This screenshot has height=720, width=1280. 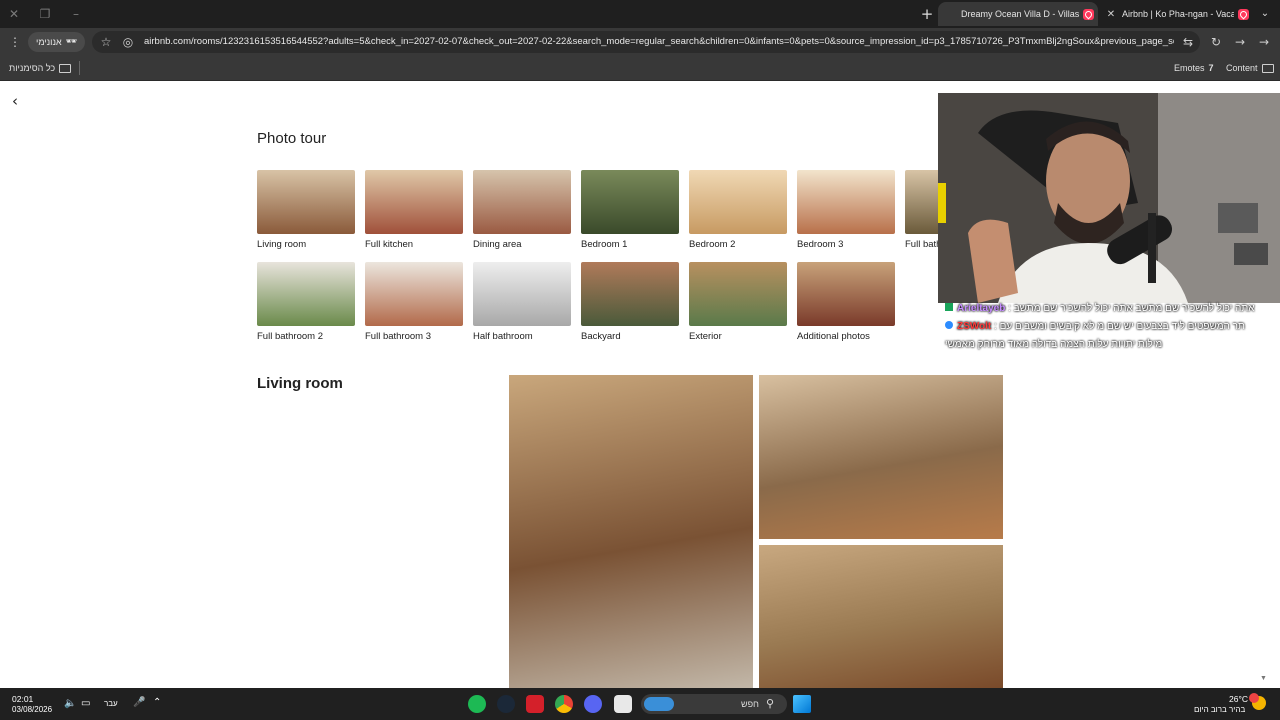 I want to click on photo-tour-thumbnail: Living room, so click(x=306, y=210).